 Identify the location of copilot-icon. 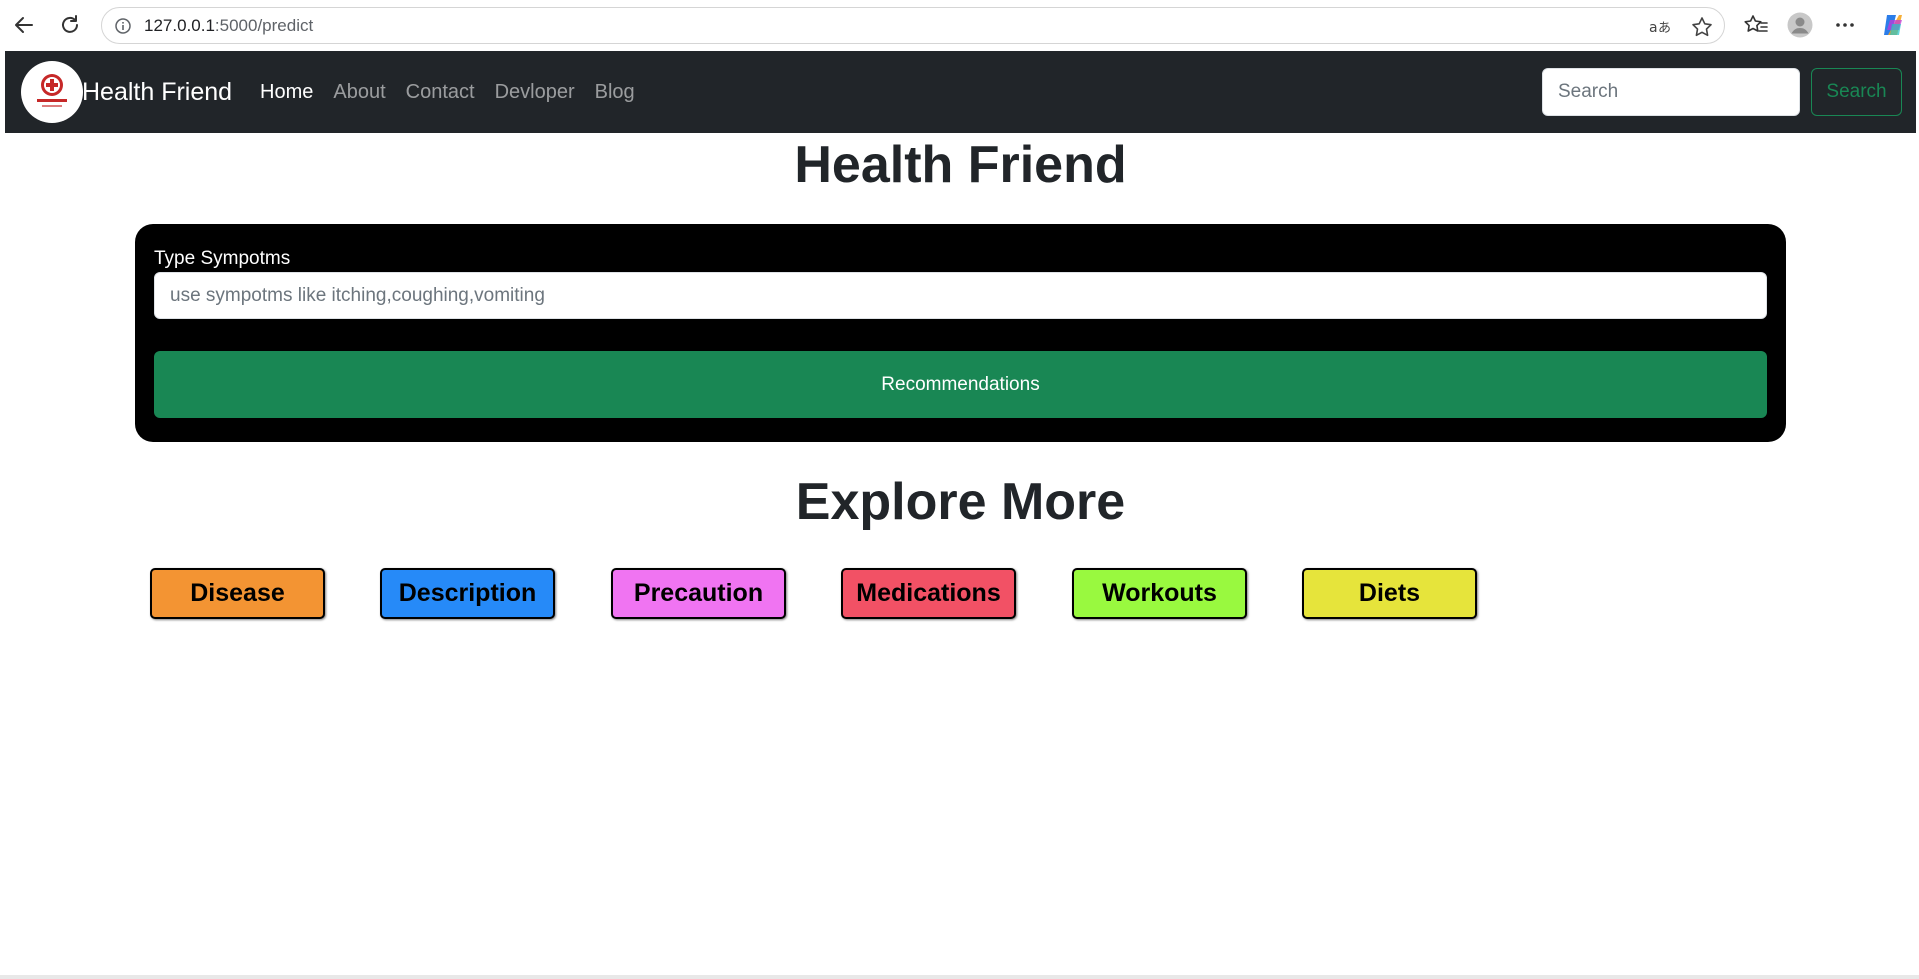
(1893, 25).